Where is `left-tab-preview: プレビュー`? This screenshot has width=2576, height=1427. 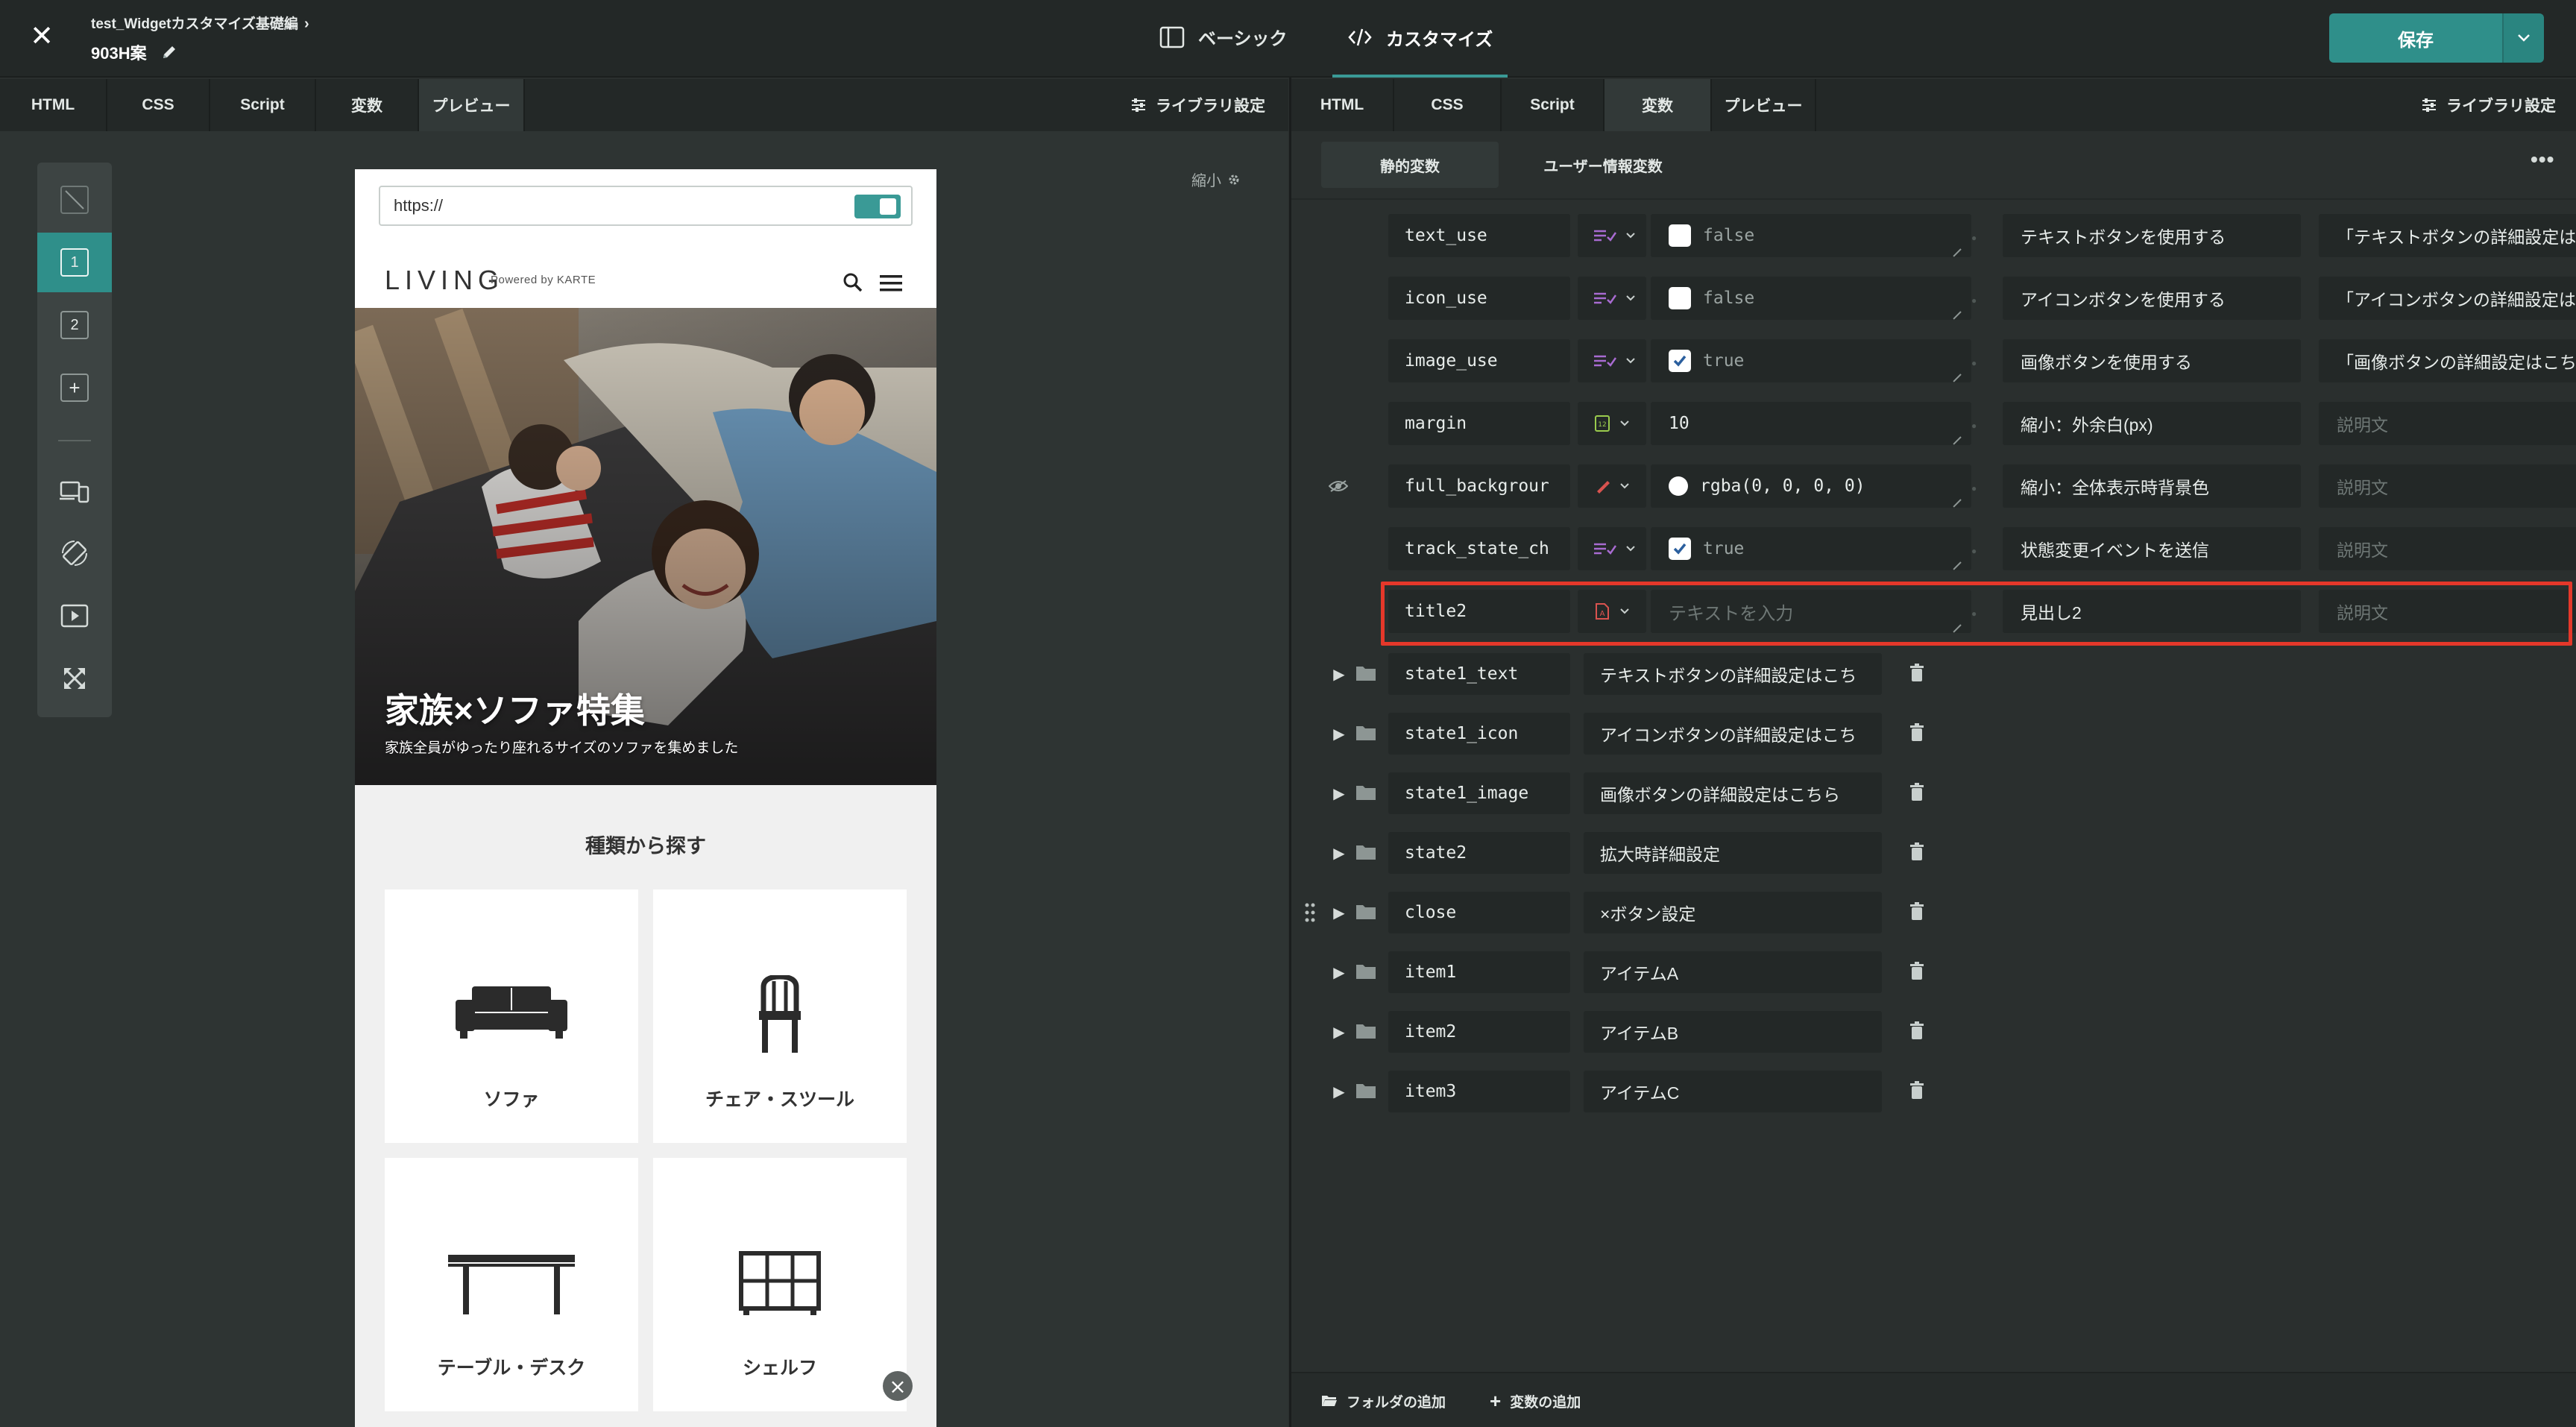
left-tab-preview: プレビュー is located at coordinates (472, 105).